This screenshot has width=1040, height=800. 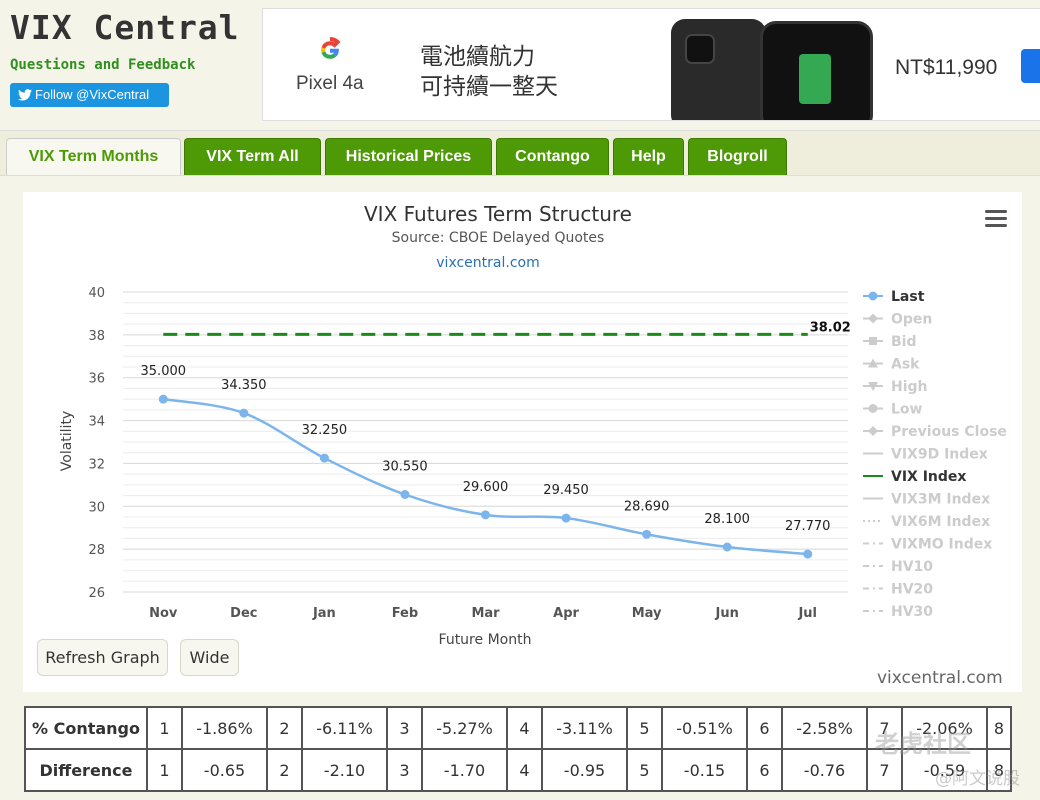 What do you see at coordinates (584, 728) in the screenshot?
I see `table-cell: -3.11%` at bounding box center [584, 728].